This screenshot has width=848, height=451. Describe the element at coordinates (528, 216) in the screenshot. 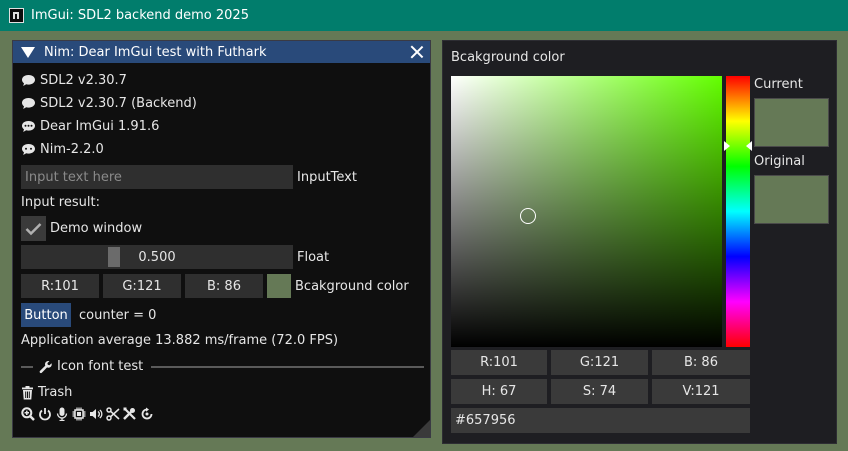

I see `sv-cursor` at that location.